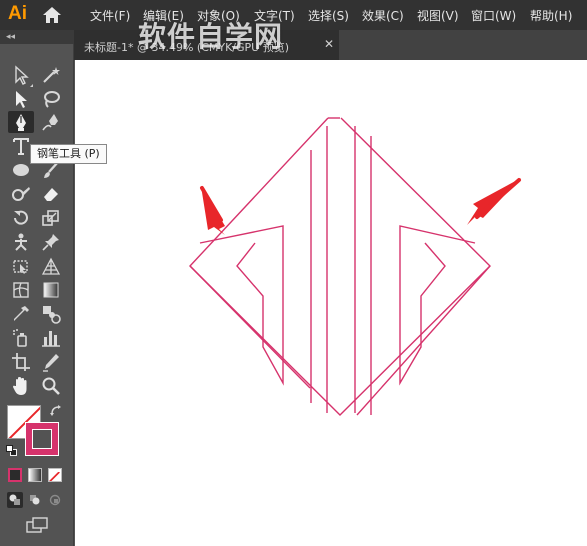 The image size is (587, 546). What do you see at coordinates (493, 15) in the screenshot?
I see `menu-window: 窗口(W)` at bounding box center [493, 15].